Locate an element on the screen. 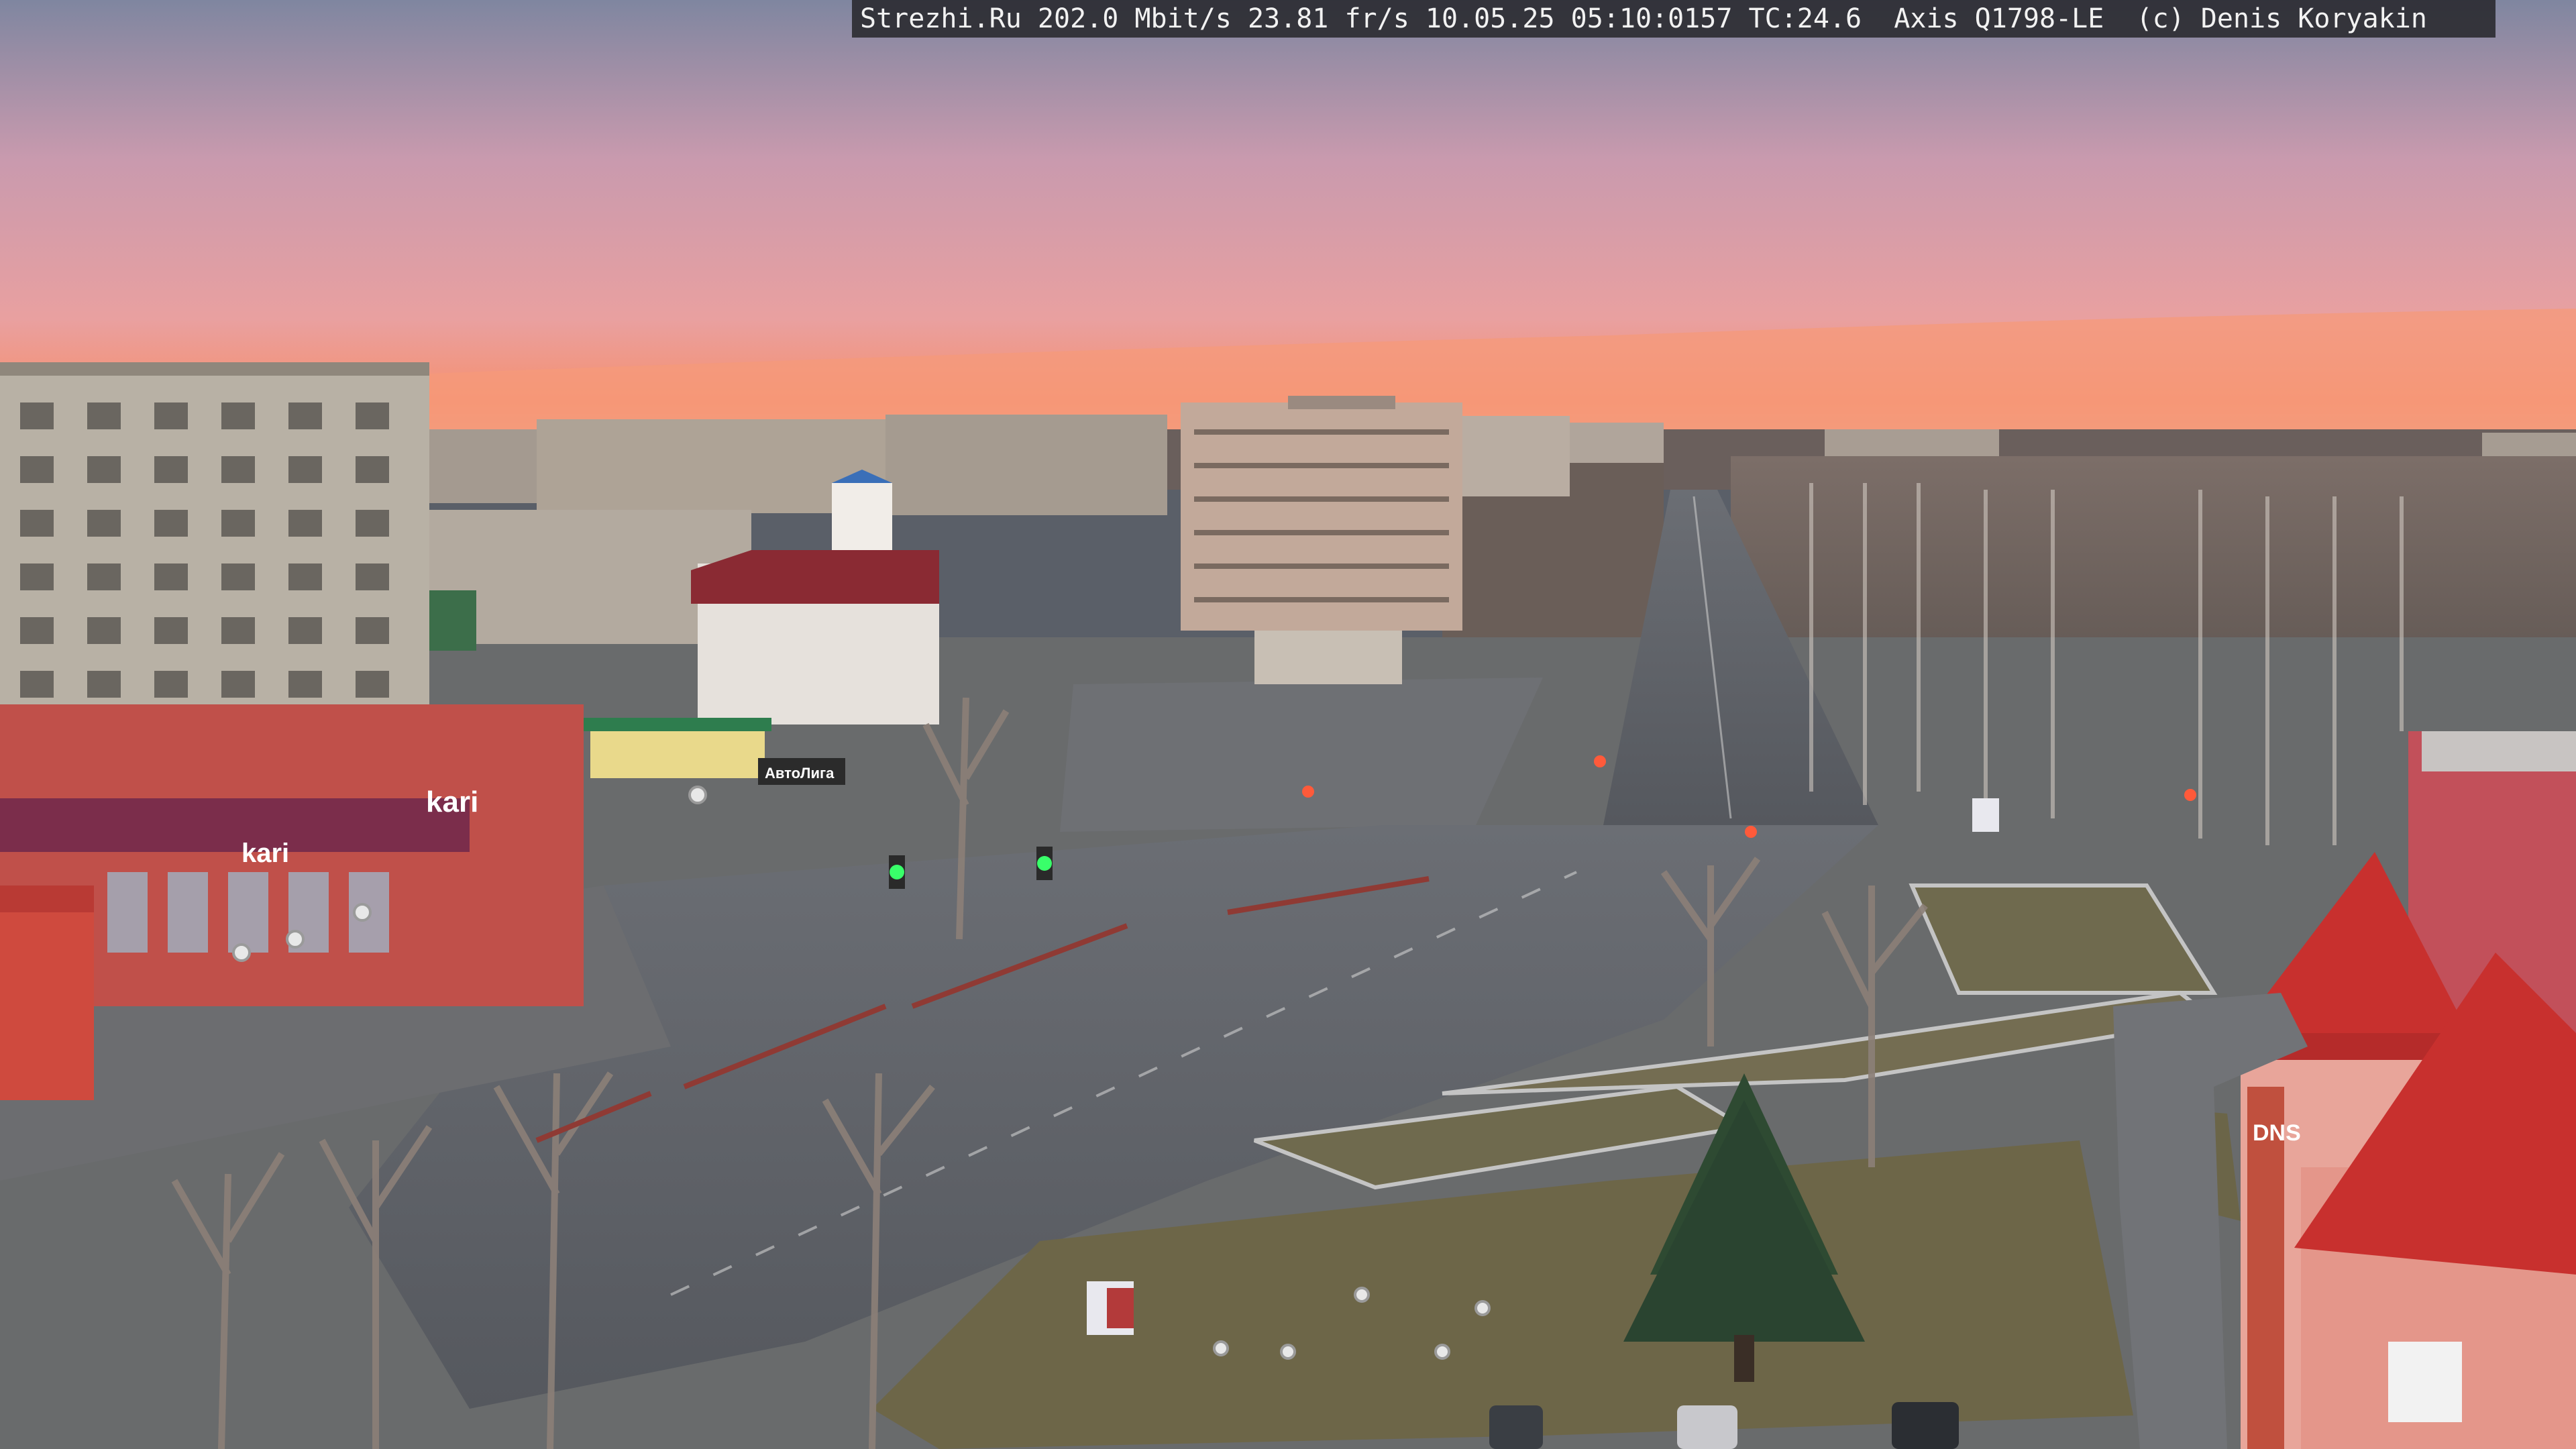  kiosk-sign: АвтоЛига is located at coordinates (800, 773).